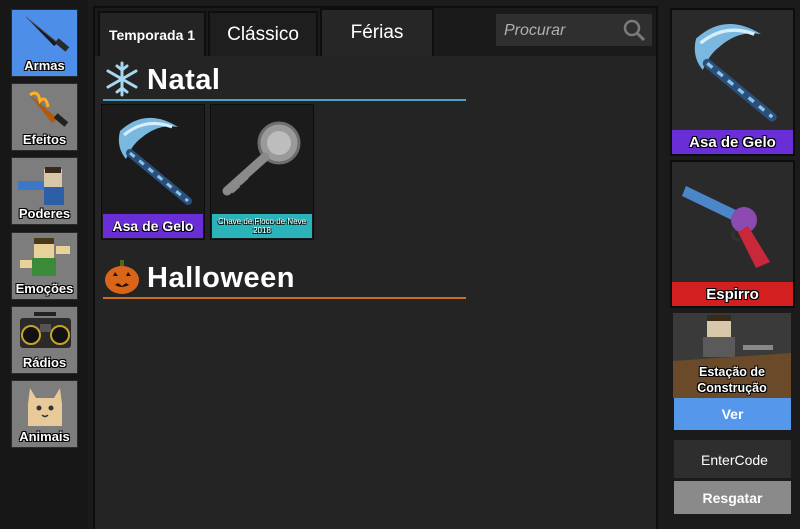  Describe the element at coordinates (153, 226) in the screenshot. I see `item-name: Asa de Gelo` at that location.